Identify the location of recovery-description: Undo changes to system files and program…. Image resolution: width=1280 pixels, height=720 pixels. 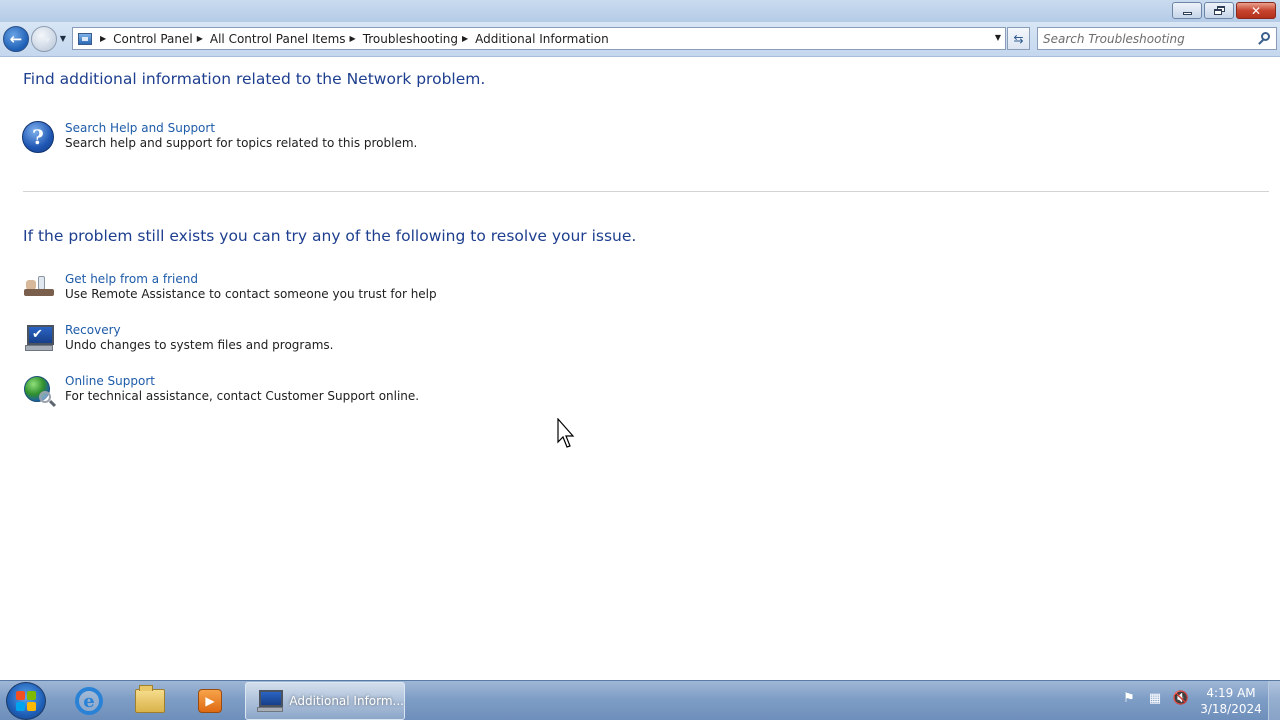
(199, 345).